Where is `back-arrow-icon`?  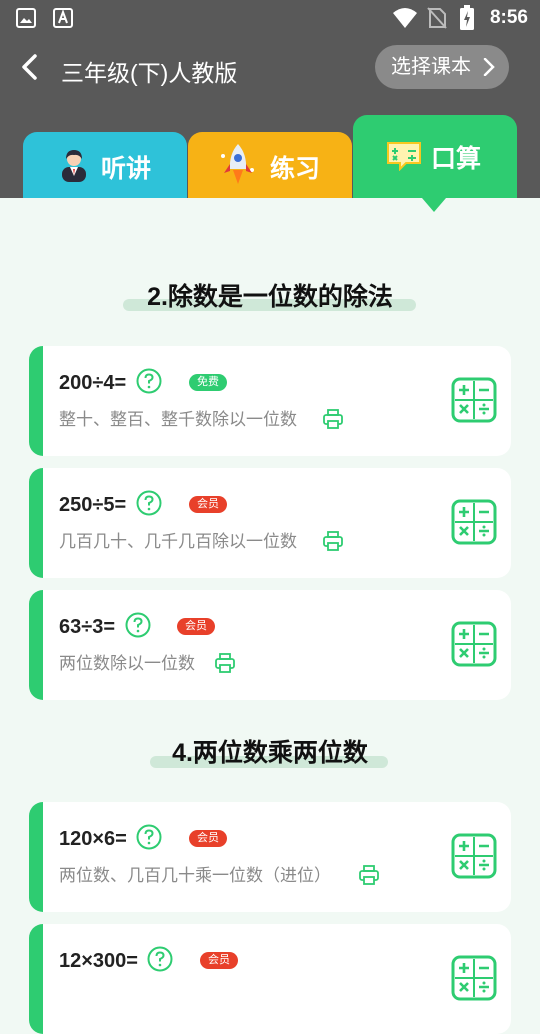
back-arrow-icon is located at coordinates (31, 67).